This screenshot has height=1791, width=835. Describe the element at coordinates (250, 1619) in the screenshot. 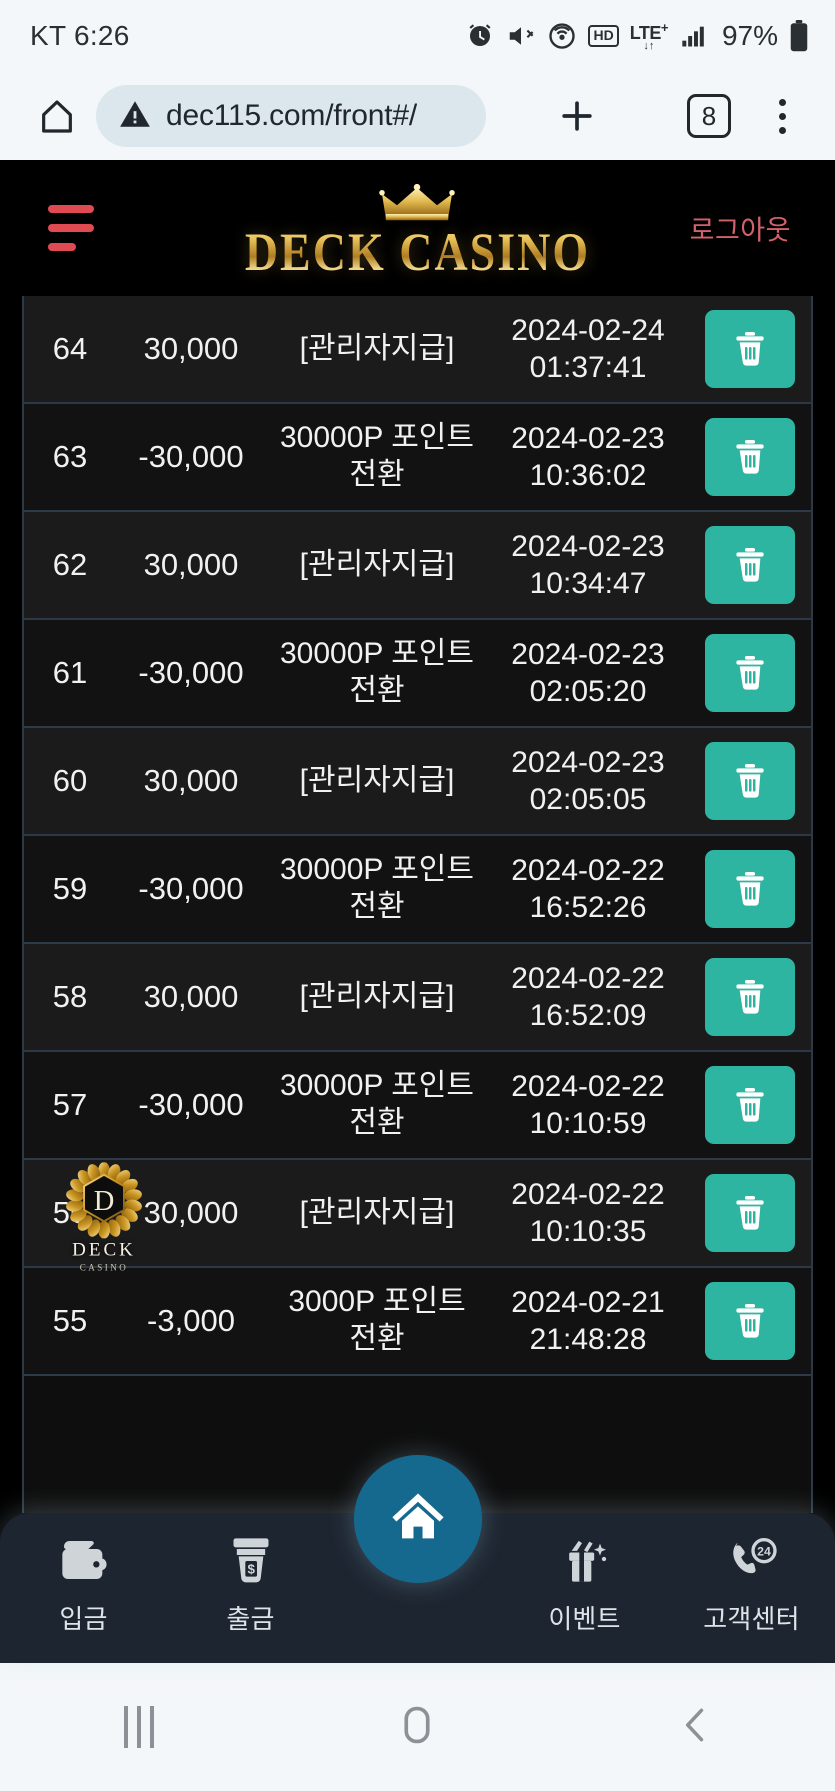

I see `nav-label-withdraw: 출금` at that location.